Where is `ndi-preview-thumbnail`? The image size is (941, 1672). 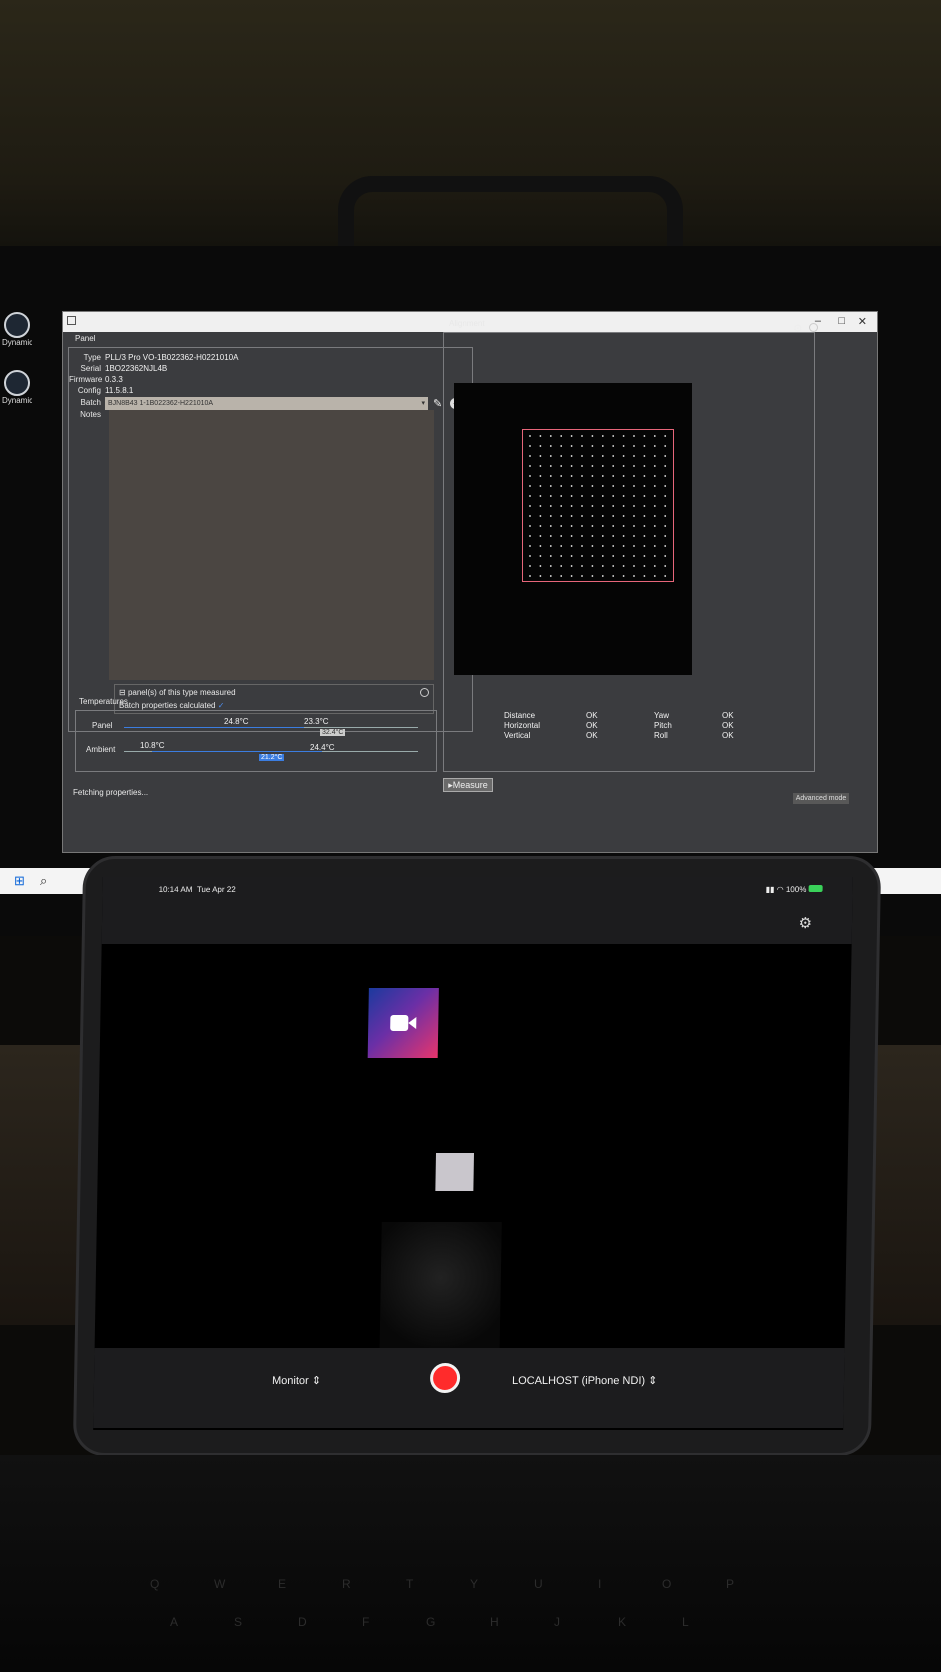
ndi-preview-thumbnail is located at coordinates (455, 1172).